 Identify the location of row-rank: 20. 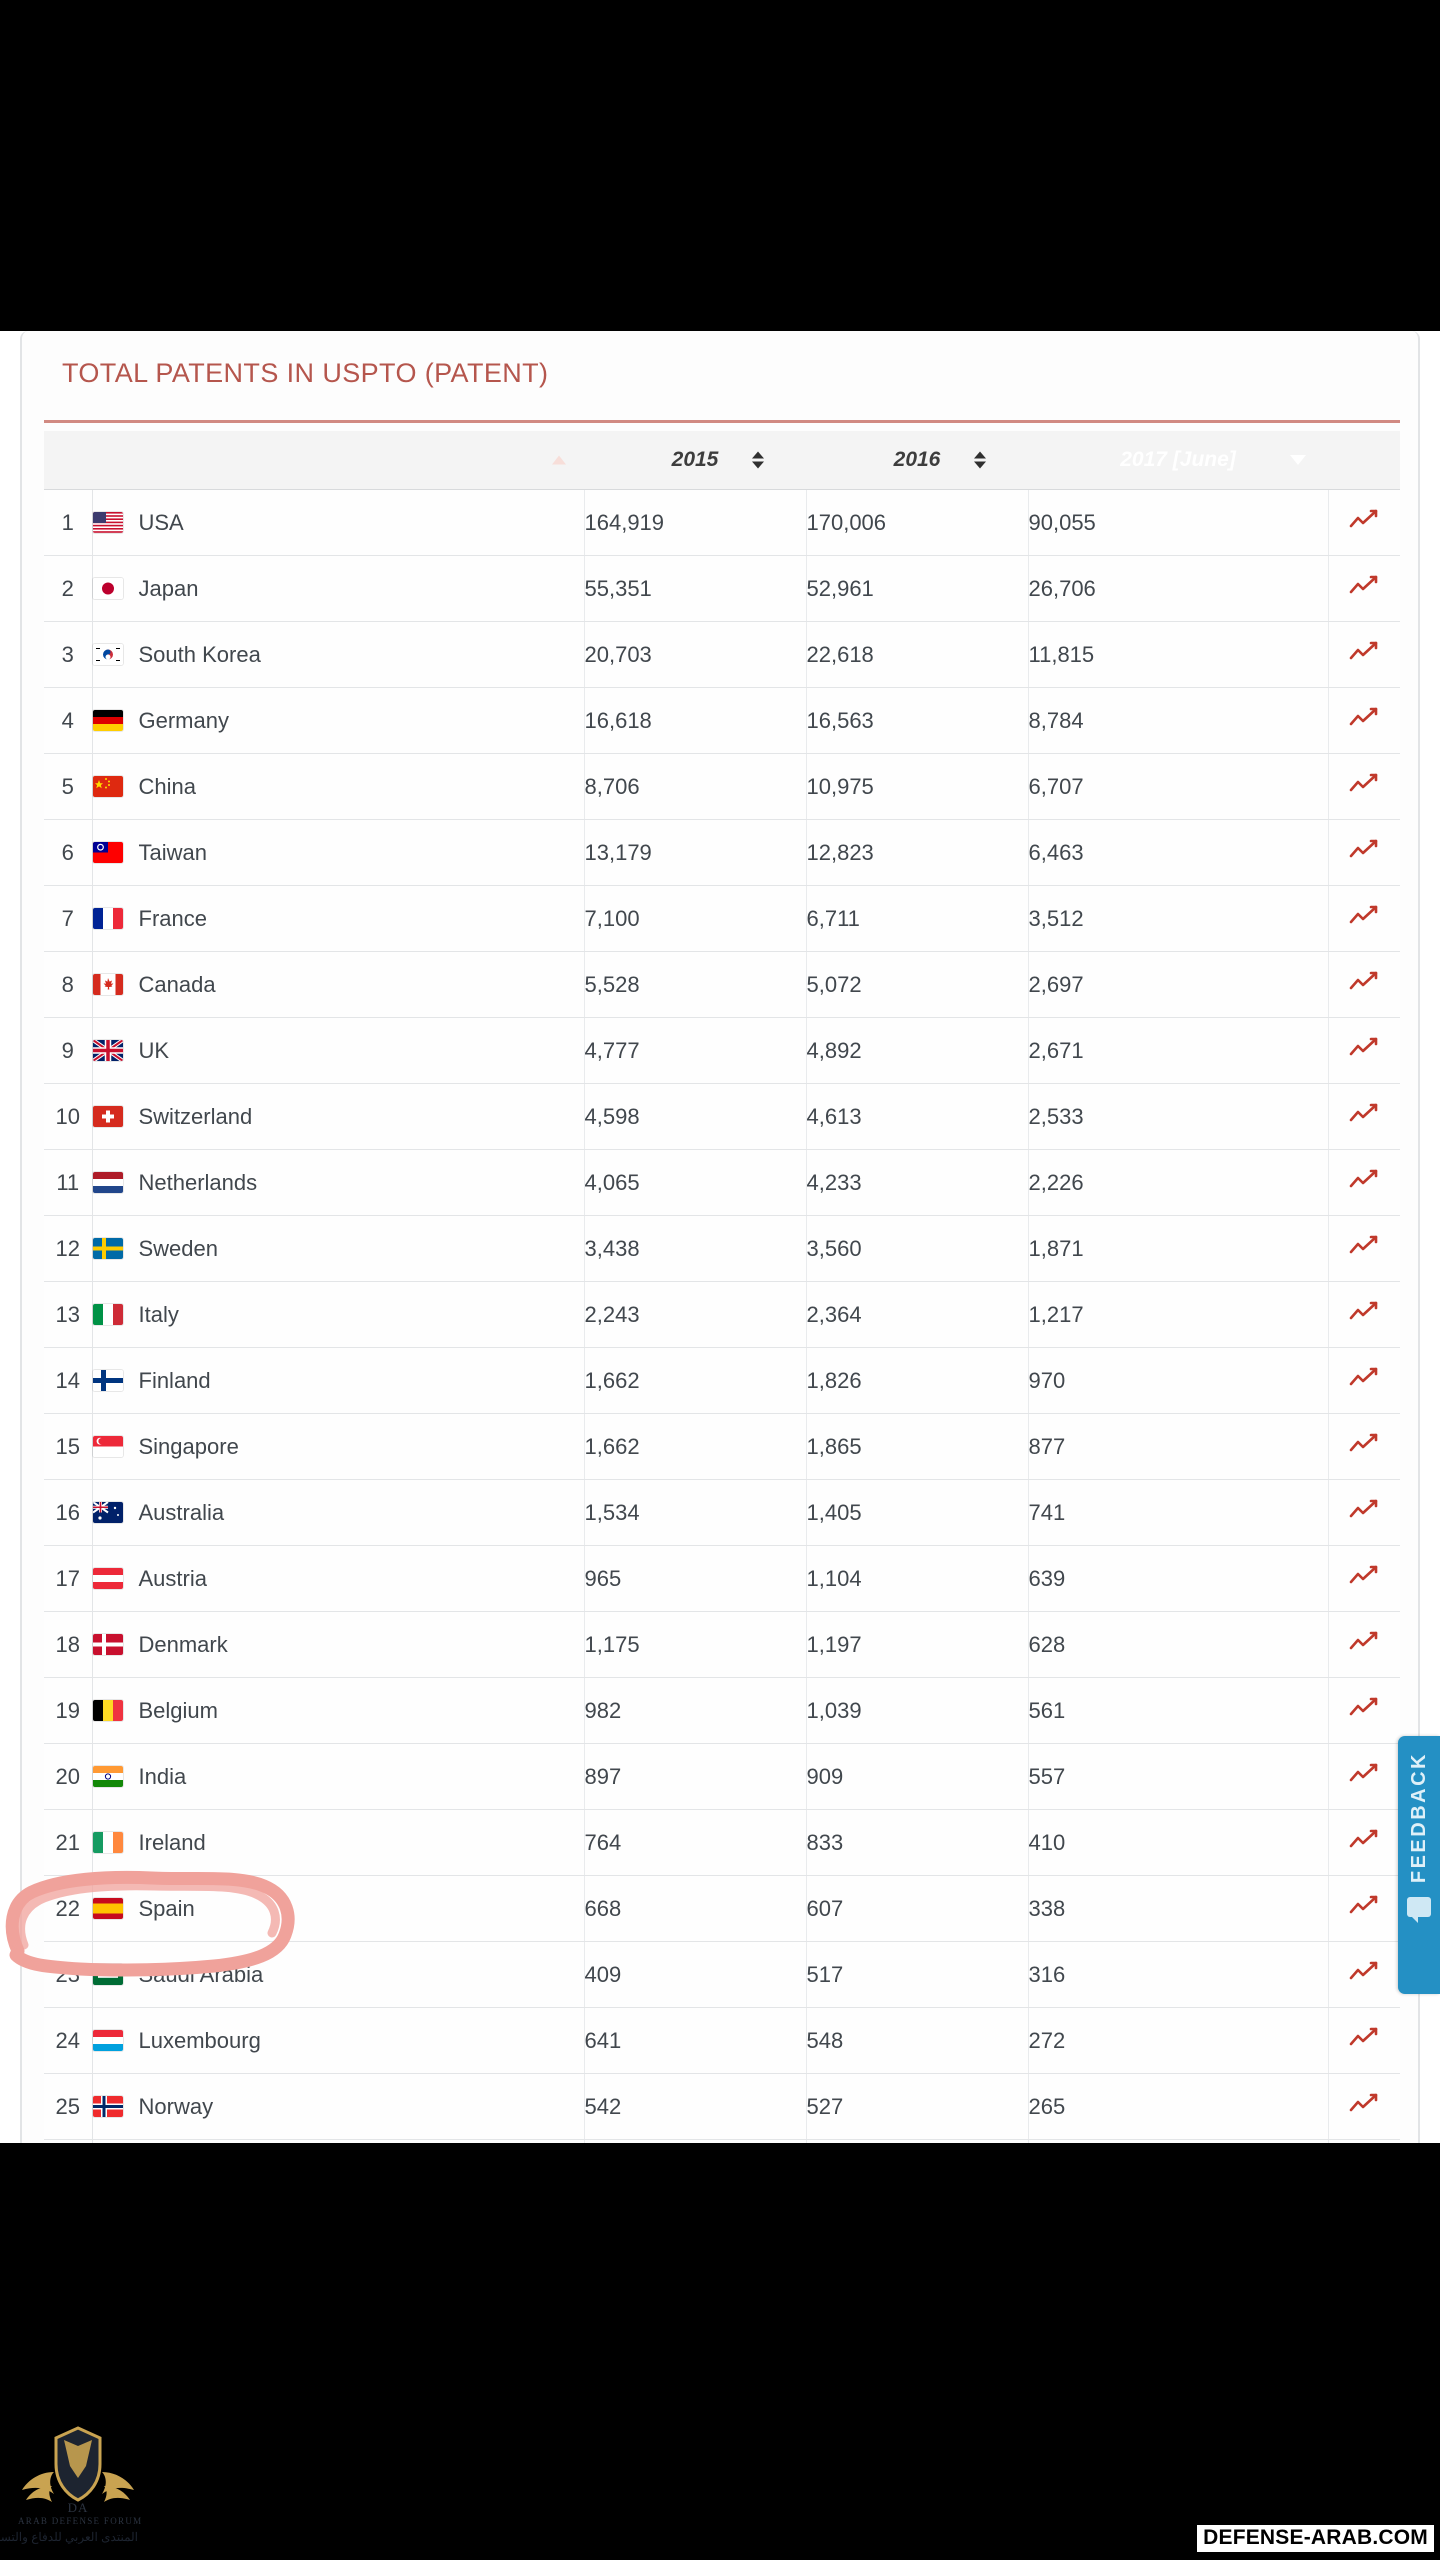
(68, 1776).